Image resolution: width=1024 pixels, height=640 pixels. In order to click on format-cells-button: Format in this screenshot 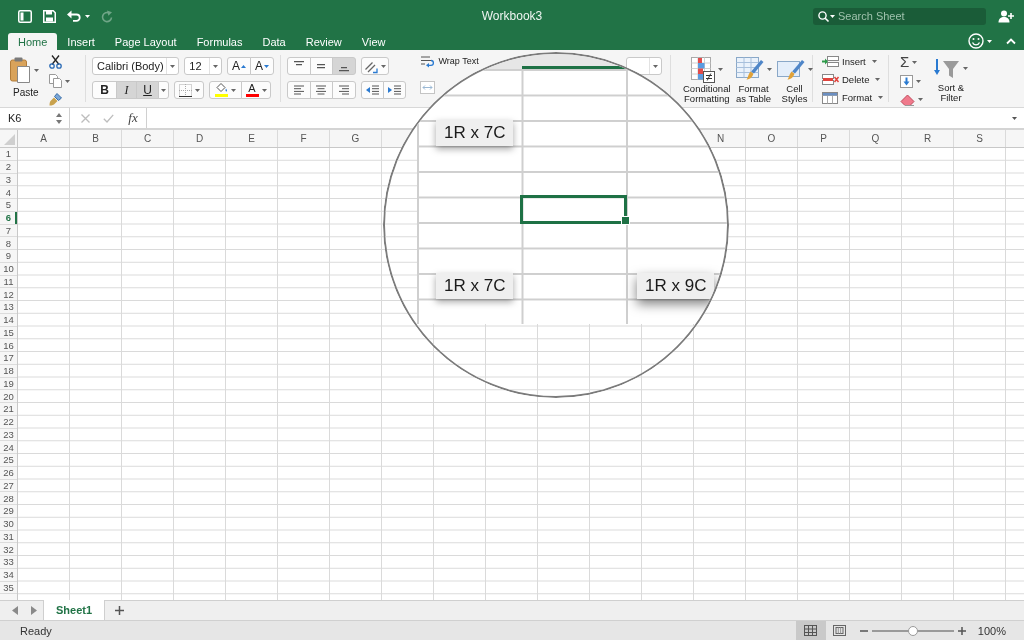, I will do `click(853, 97)`.